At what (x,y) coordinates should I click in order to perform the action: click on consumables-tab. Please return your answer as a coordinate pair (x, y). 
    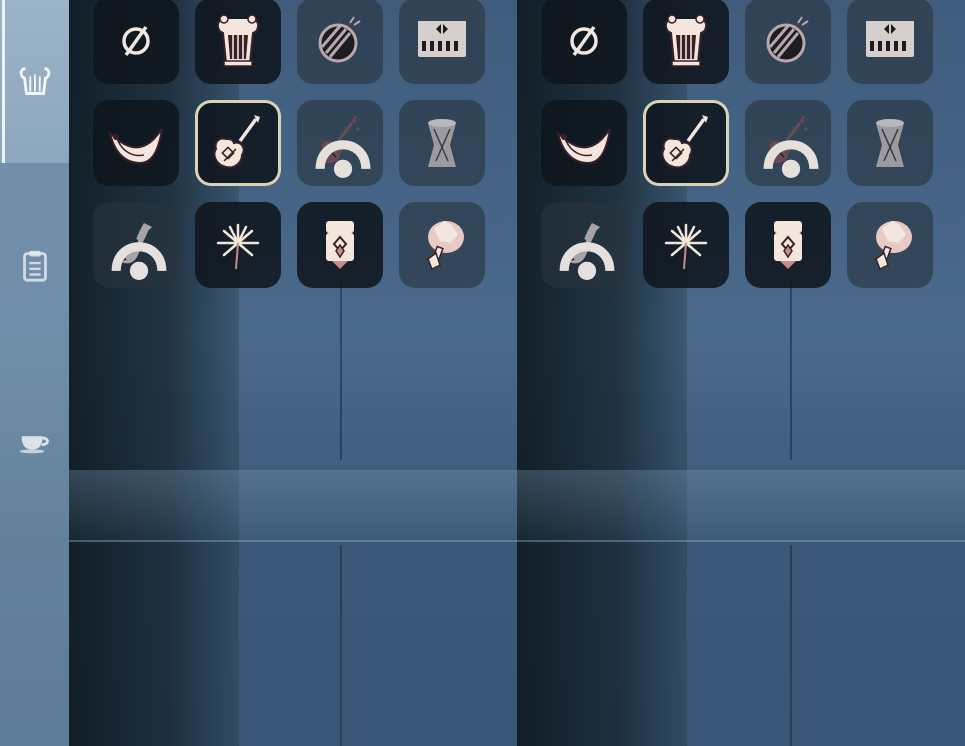
    Looking at the image, I should click on (34, 440).